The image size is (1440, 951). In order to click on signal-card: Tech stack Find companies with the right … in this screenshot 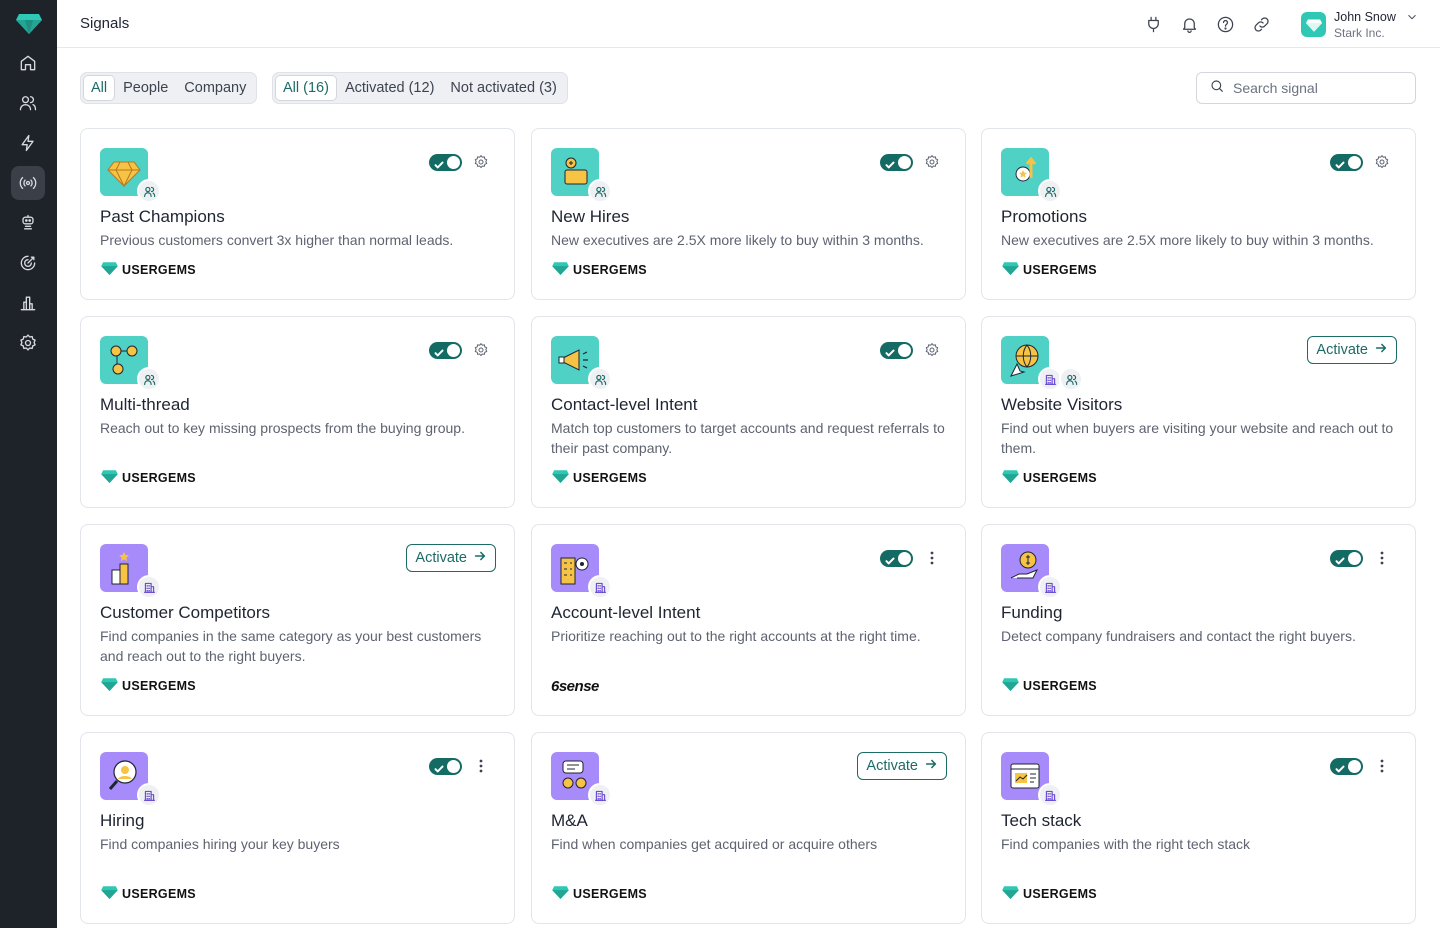, I will do `click(1198, 828)`.